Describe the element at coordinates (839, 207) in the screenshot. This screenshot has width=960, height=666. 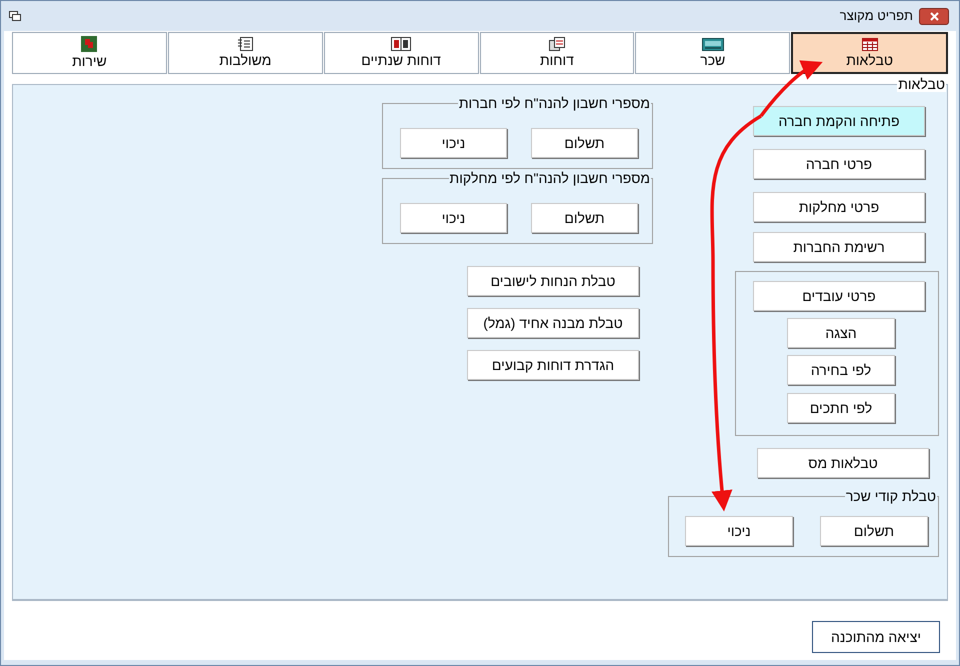
I see `menu-button: פרטי מחלקות` at that location.